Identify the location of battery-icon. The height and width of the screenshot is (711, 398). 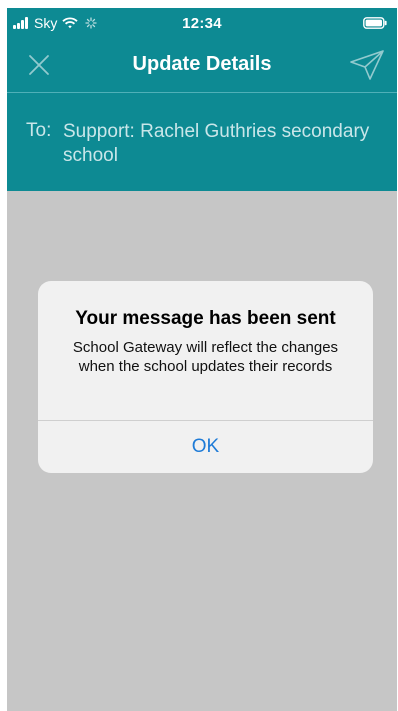
(375, 23).